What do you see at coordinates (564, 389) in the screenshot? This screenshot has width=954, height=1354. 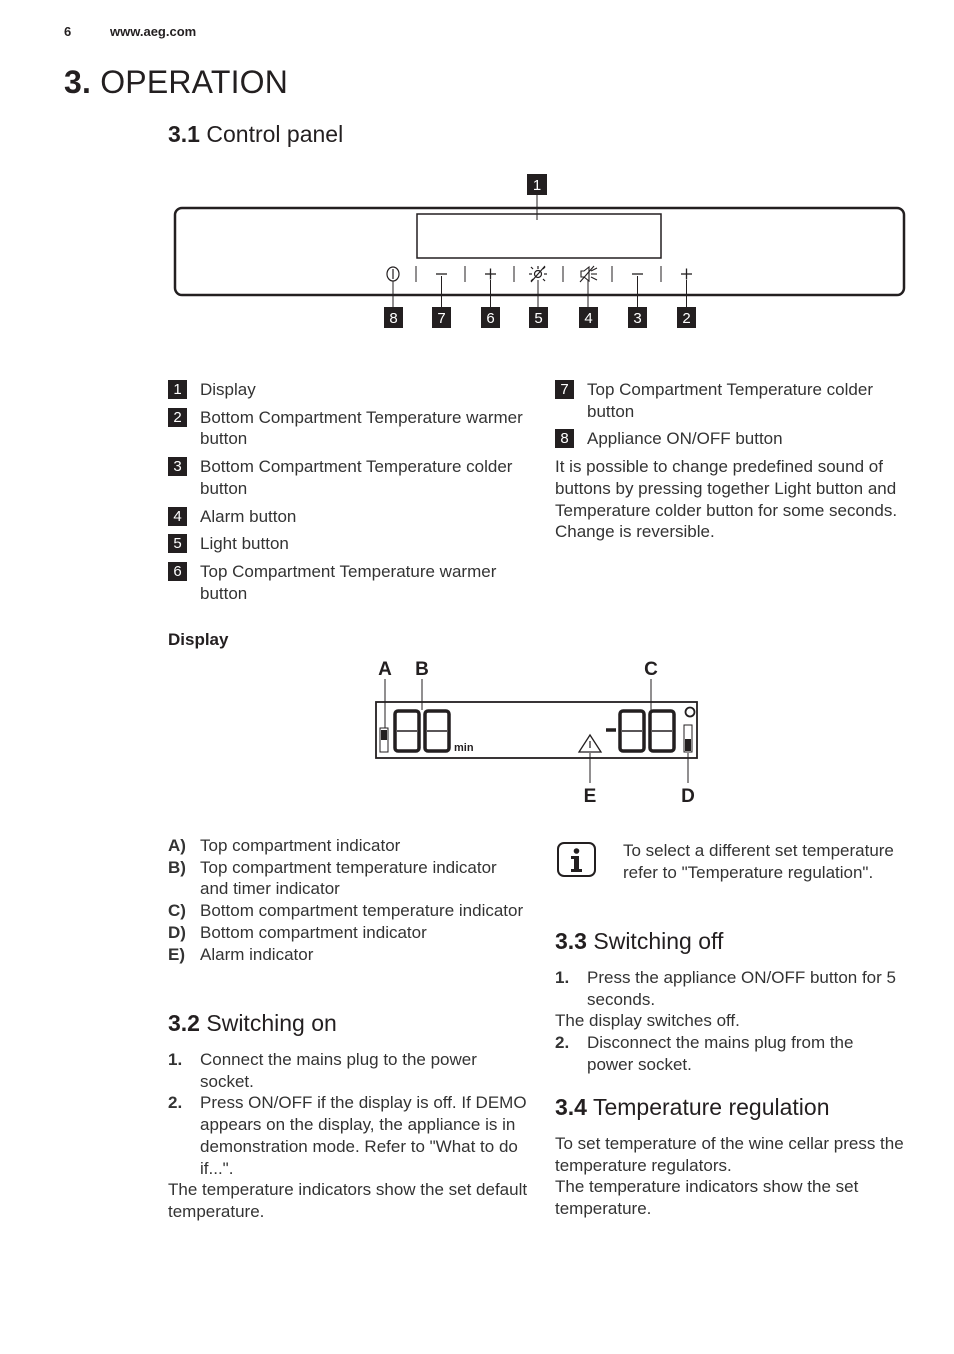 I see `legend-badge: 7` at bounding box center [564, 389].